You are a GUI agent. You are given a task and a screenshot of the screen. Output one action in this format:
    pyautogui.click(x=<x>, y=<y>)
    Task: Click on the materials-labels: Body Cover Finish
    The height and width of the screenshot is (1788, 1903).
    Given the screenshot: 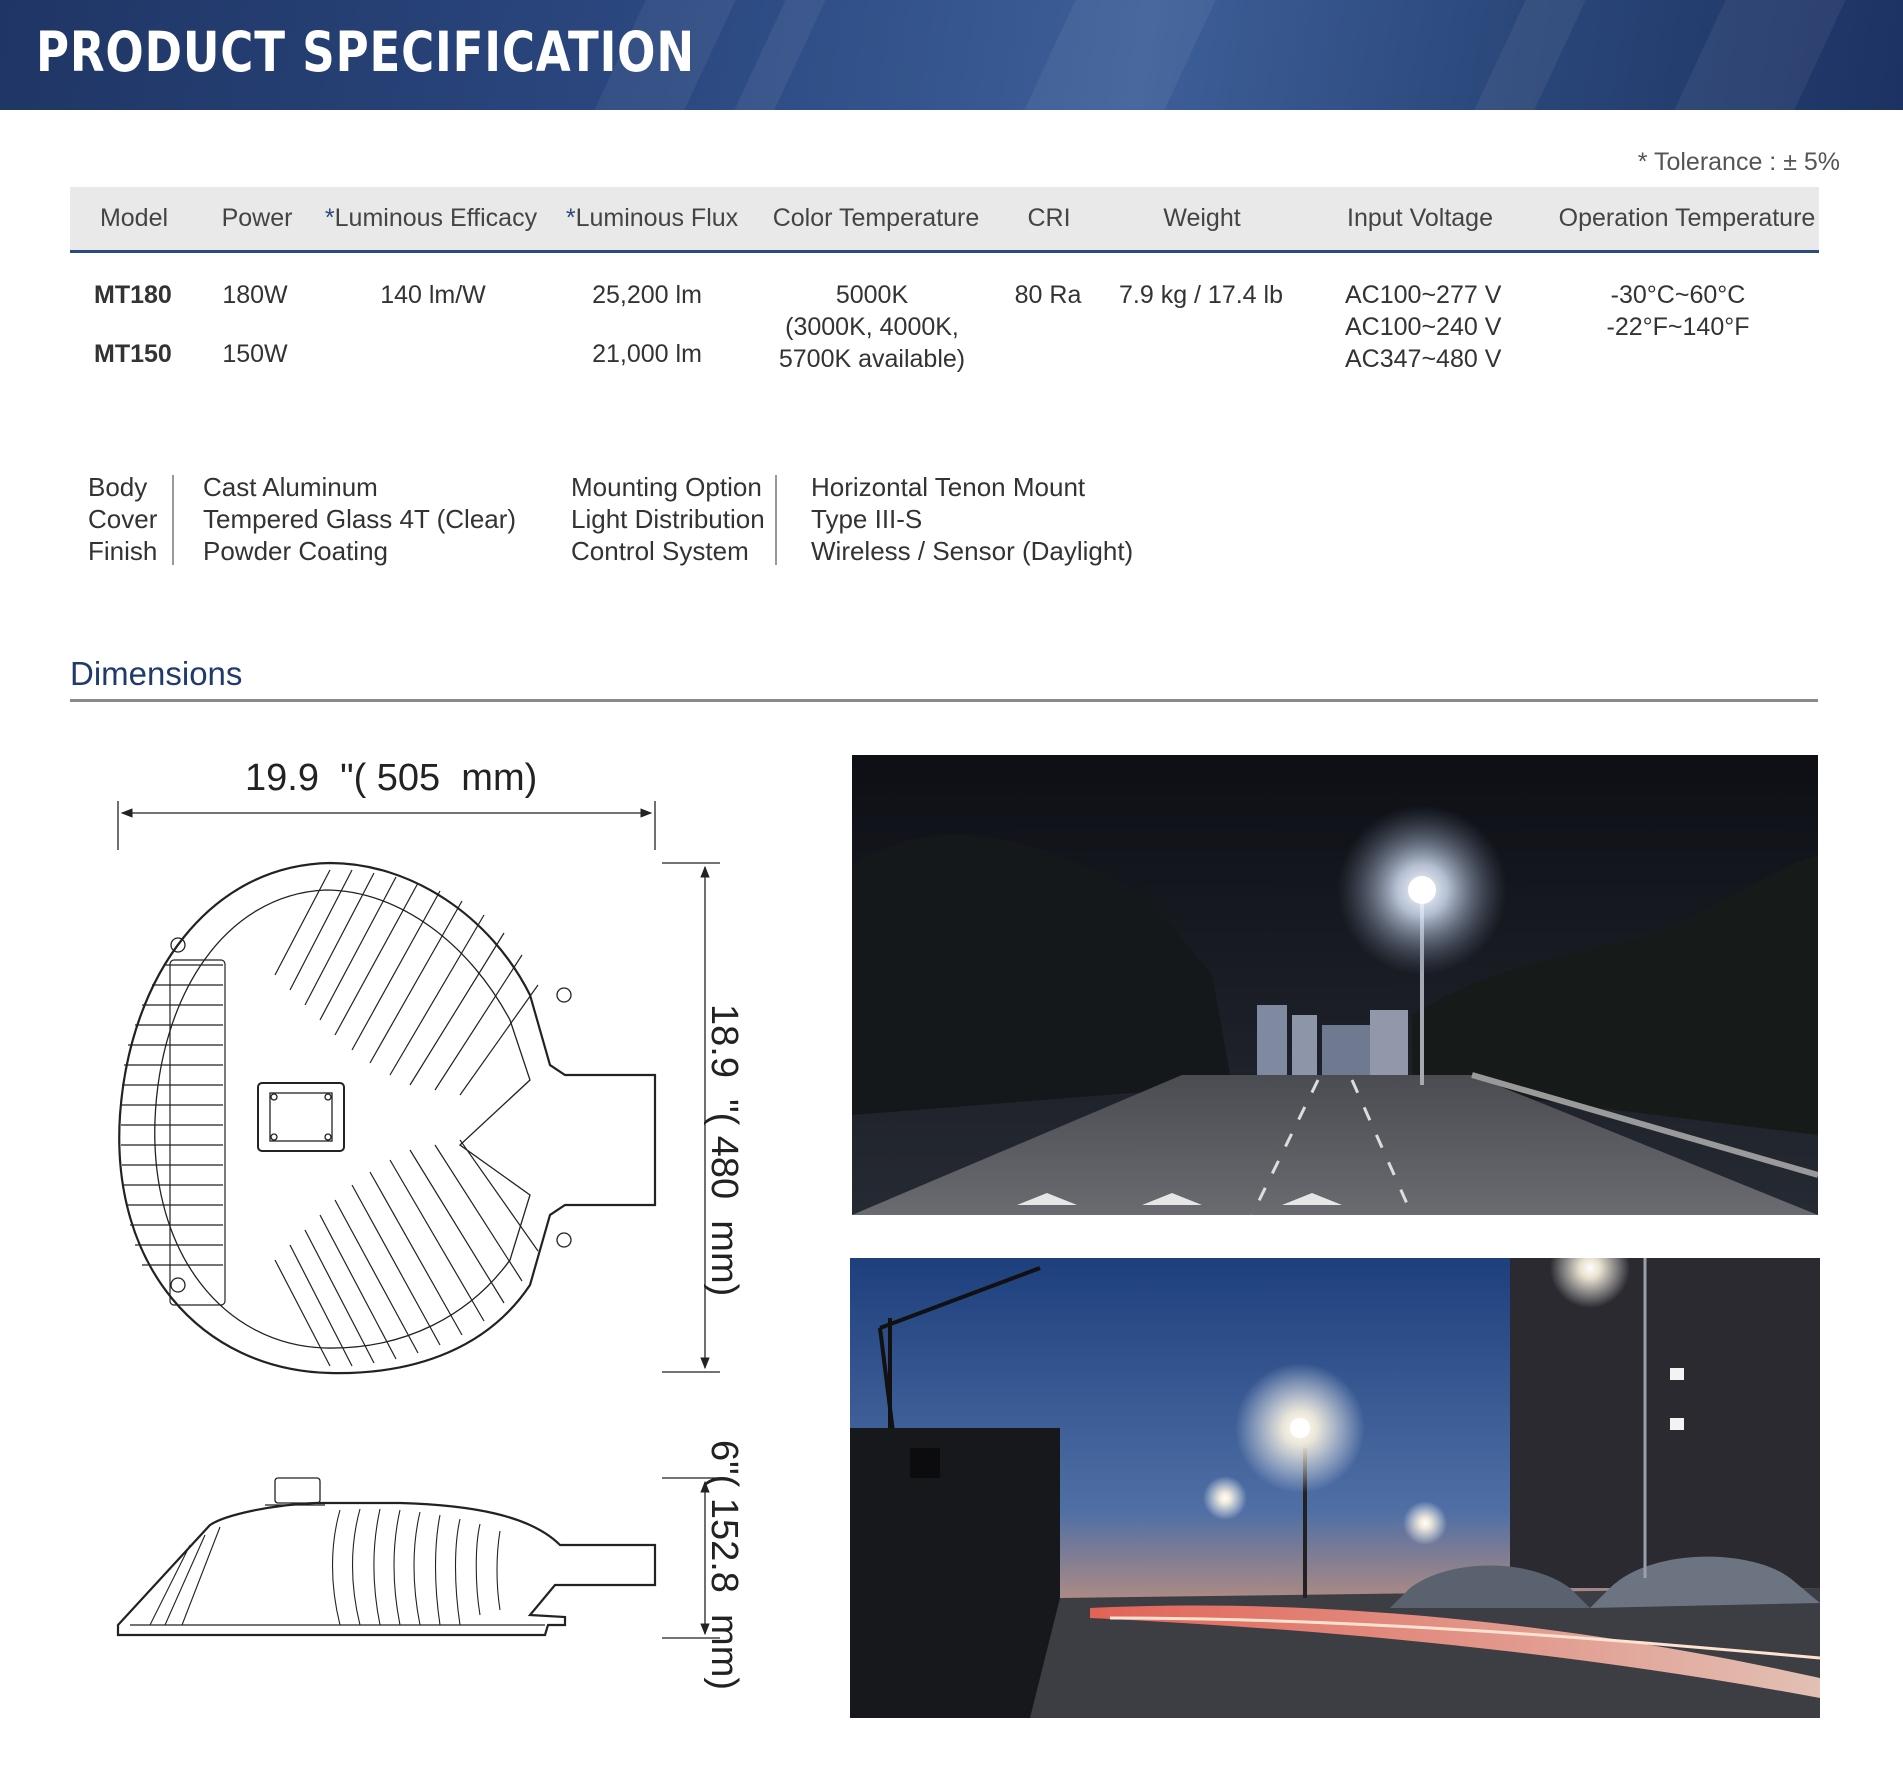 What is the action you would take?
    pyautogui.click(x=122, y=519)
    